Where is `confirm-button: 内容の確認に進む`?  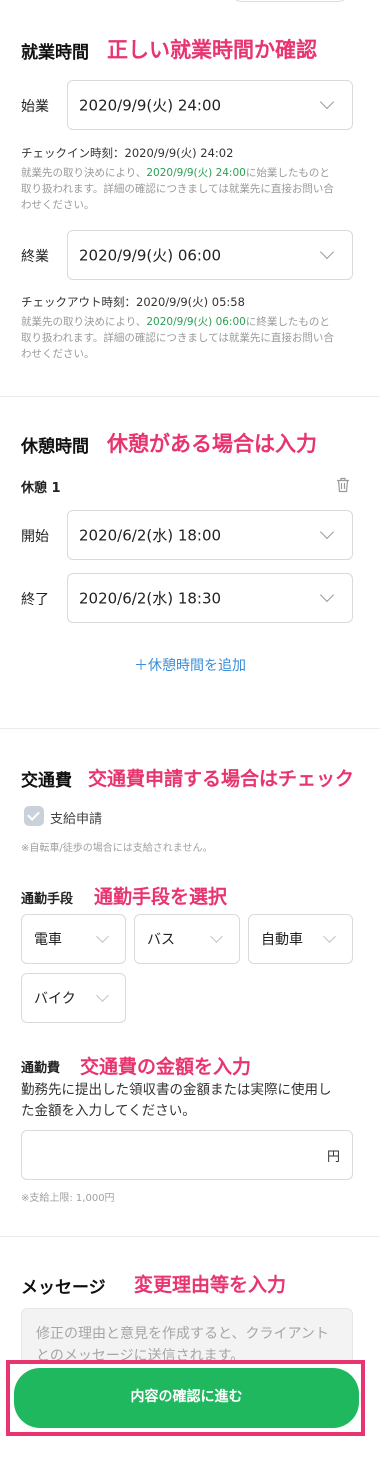
confirm-button: 内容の確認に進む is located at coordinates (186, 1398).